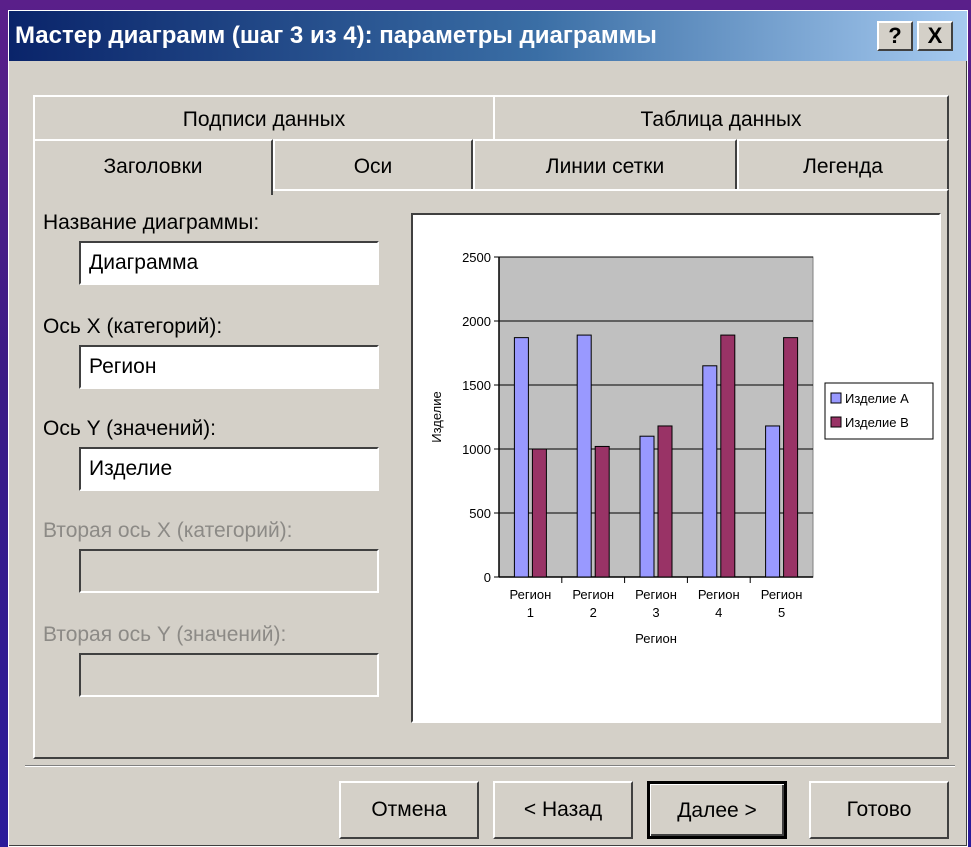 This screenshot has height=847, width=971. I want to click on y-axis-field: Изделие, so click(229, 469).